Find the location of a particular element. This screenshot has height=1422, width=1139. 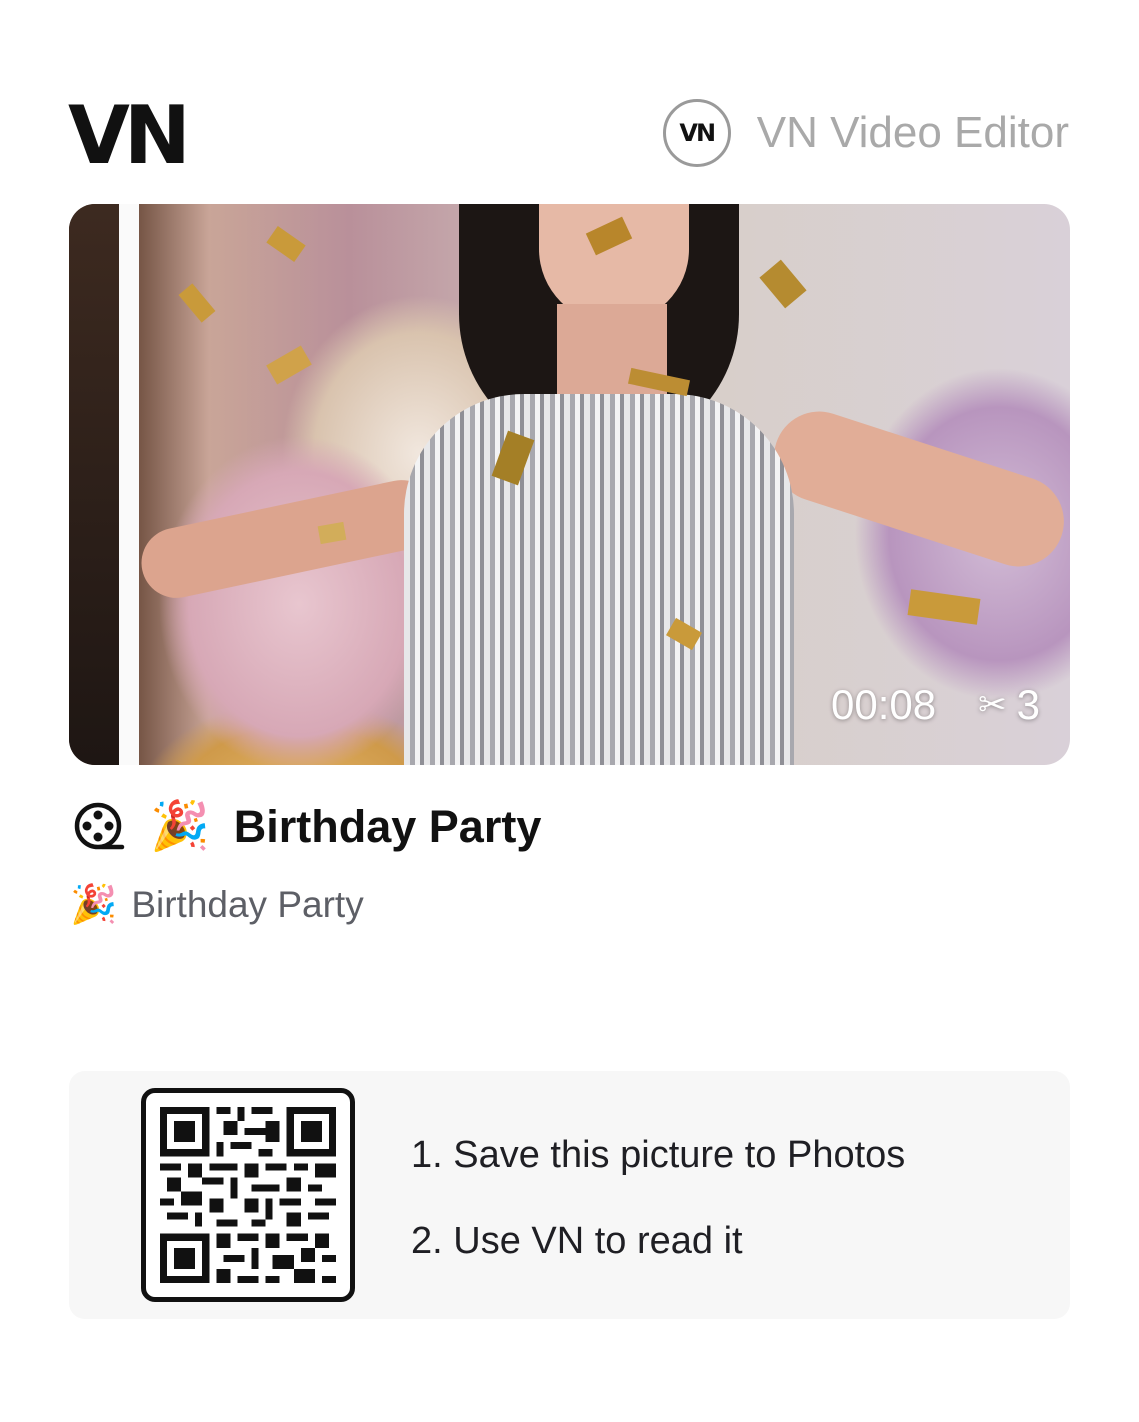

cuts-indicator: ✂ 3 is located at coordinates (1009, 705).